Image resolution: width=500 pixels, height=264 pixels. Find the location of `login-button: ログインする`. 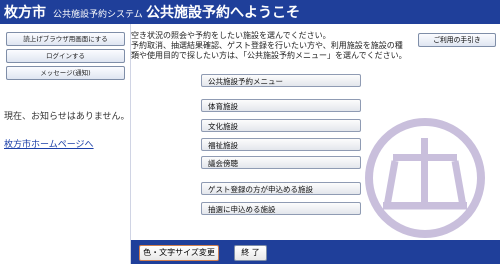

login-button: ログインする is located at coordinates (65, 56).